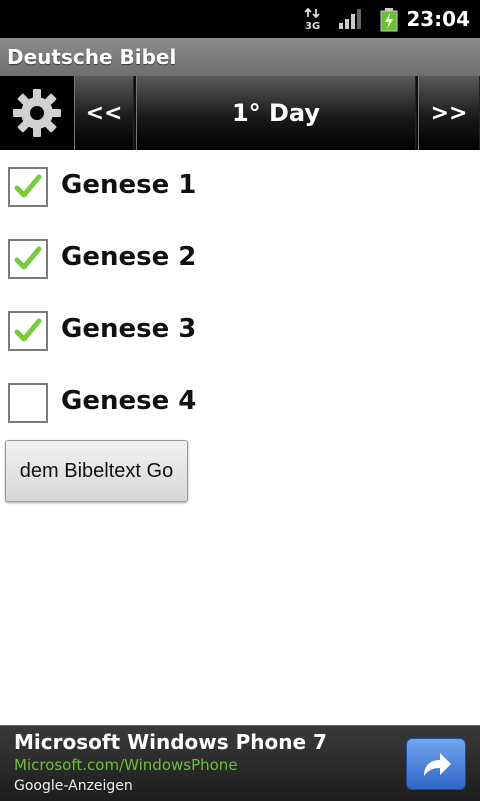 The width and height of the screenshot is (480, 801). Describe the element at coordinates (240, 402) in the screenshot. I see `reading-item: Genese 4` at that location.